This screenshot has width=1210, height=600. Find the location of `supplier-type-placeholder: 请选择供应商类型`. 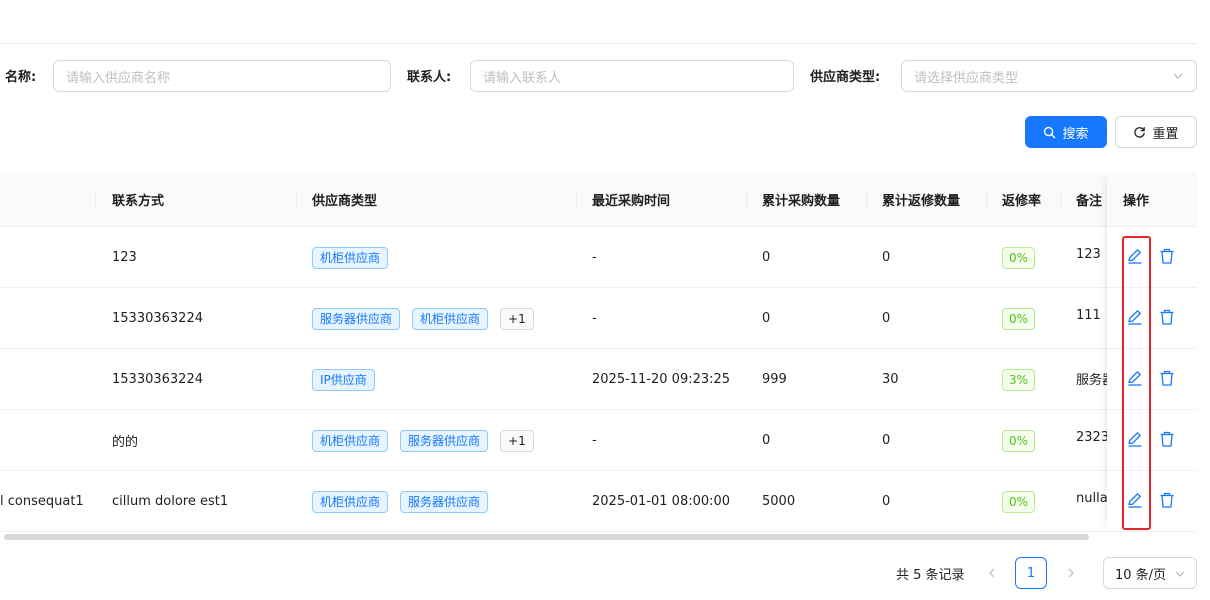

supplier-type-placeholder: 请选择供应商类型 is located at coordinates (966, 78).